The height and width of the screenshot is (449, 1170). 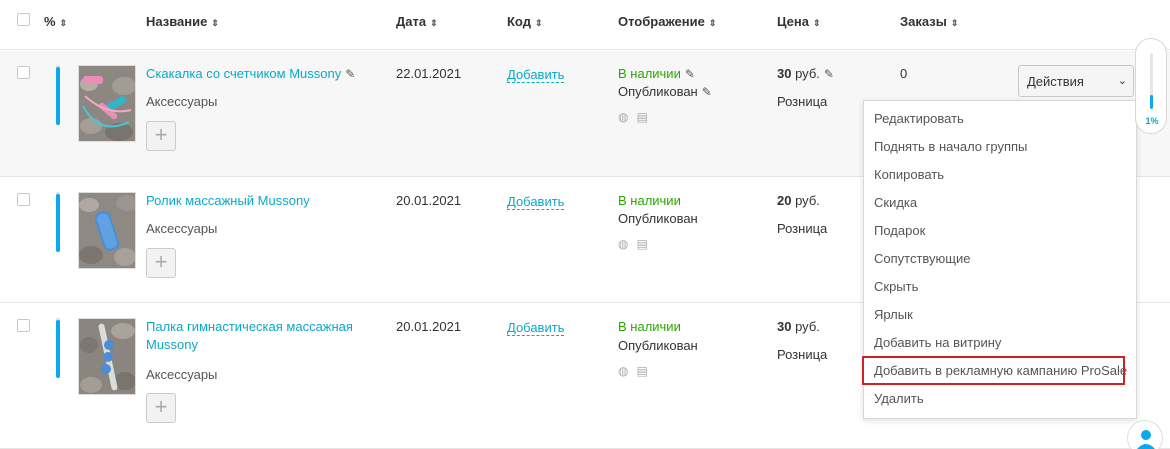 I want to click on menu-item-hide: Скрыть, so click(x=896, y=286).